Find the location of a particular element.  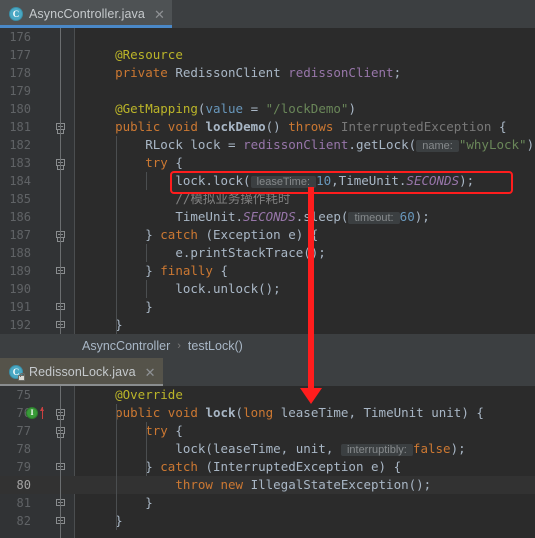

bottom-gutter: 75 76 77 78 79 80 81 82 I is located at coordinates (37, 462).